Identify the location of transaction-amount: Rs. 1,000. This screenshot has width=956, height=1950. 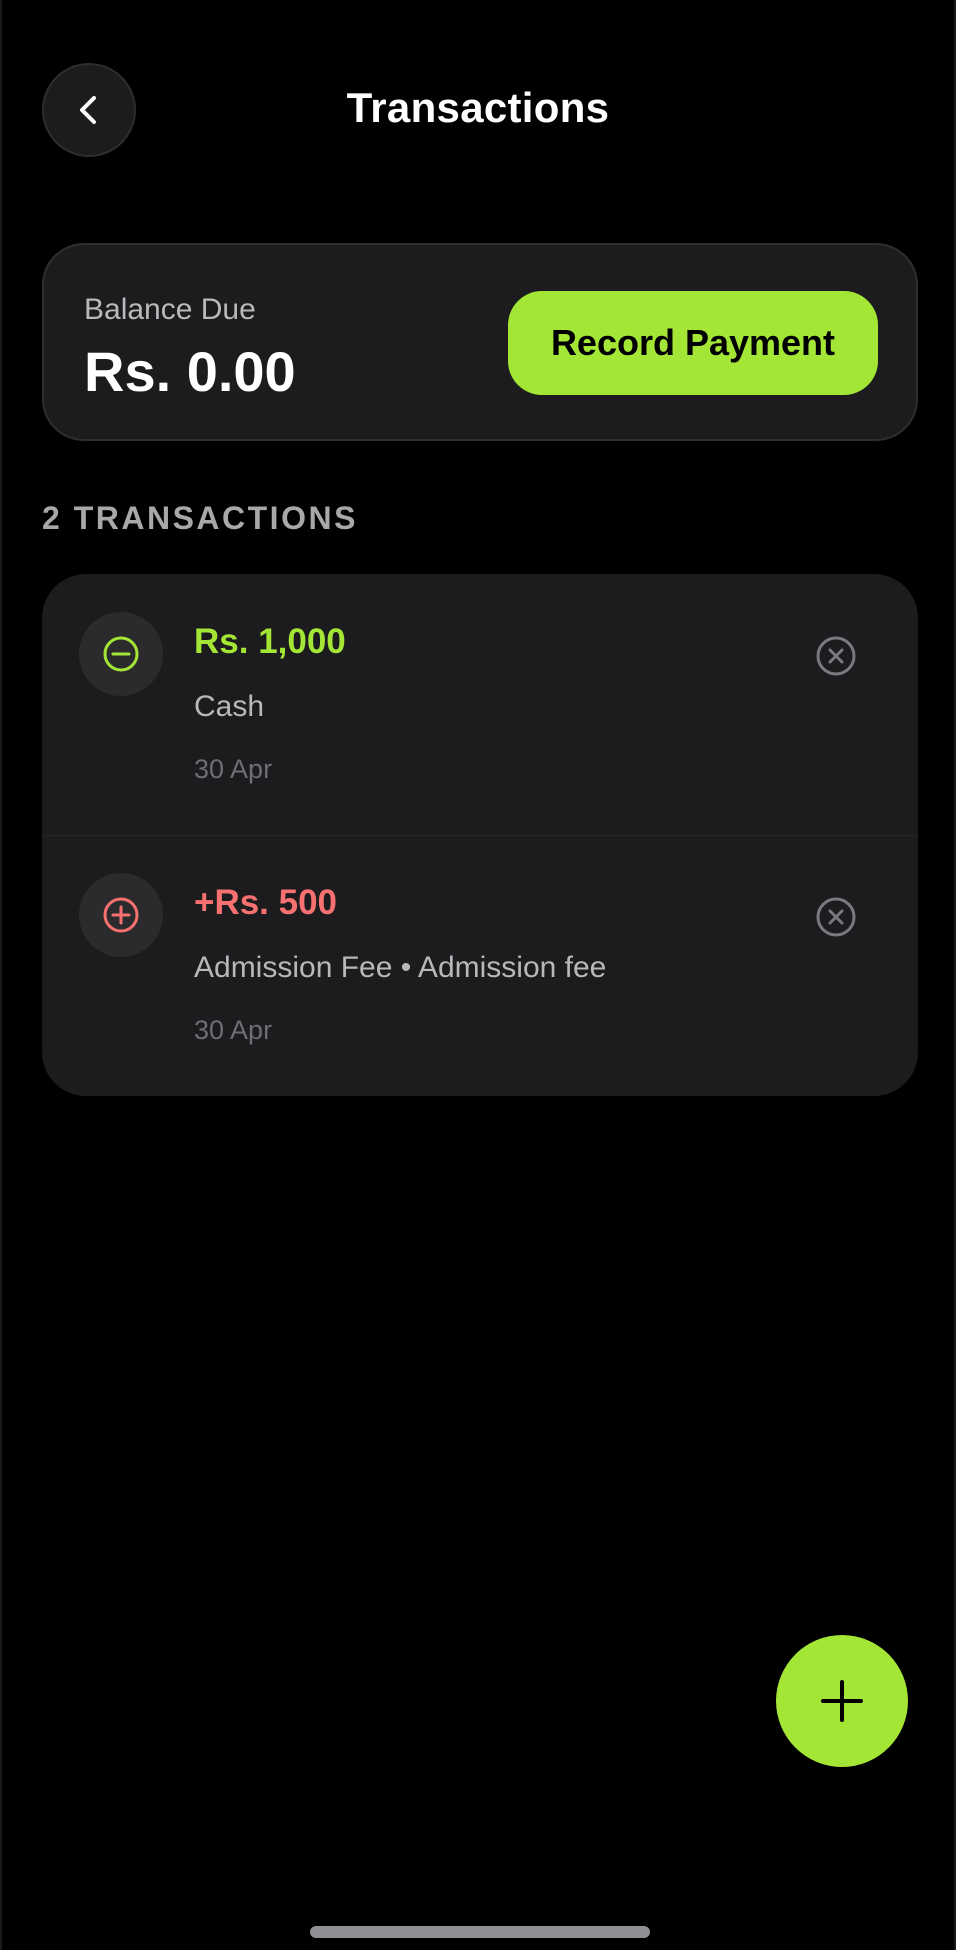
(270, 641).